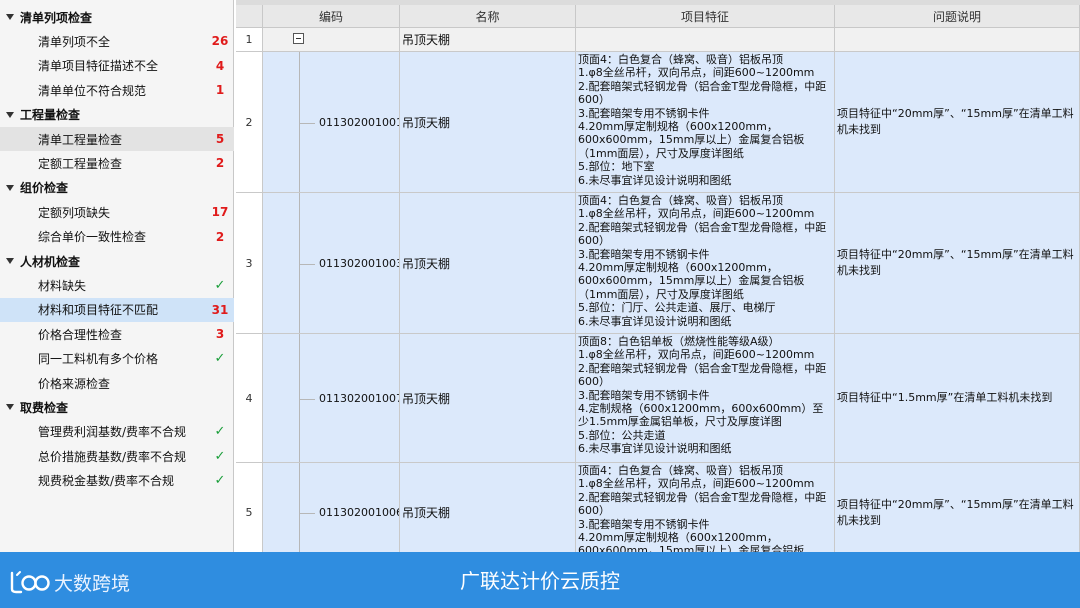 The image size is (1080, 608). Describe the element at coordinates (957, 40) in the screenshot. I see `group-issue-cell` at that location.